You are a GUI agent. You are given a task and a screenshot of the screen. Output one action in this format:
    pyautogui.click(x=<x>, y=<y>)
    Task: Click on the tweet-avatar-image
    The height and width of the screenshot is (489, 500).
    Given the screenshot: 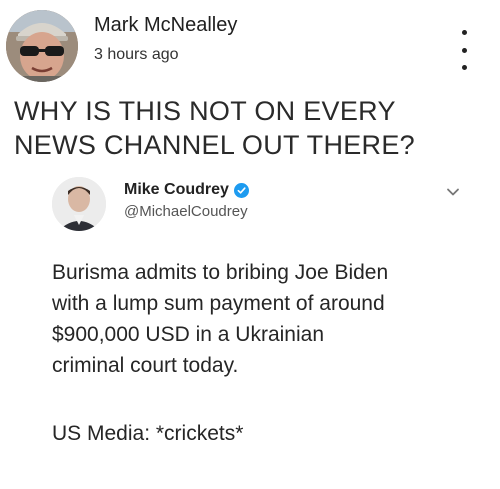 What is the action you would take?
    pyautogui.click(x=79, y=204)
    